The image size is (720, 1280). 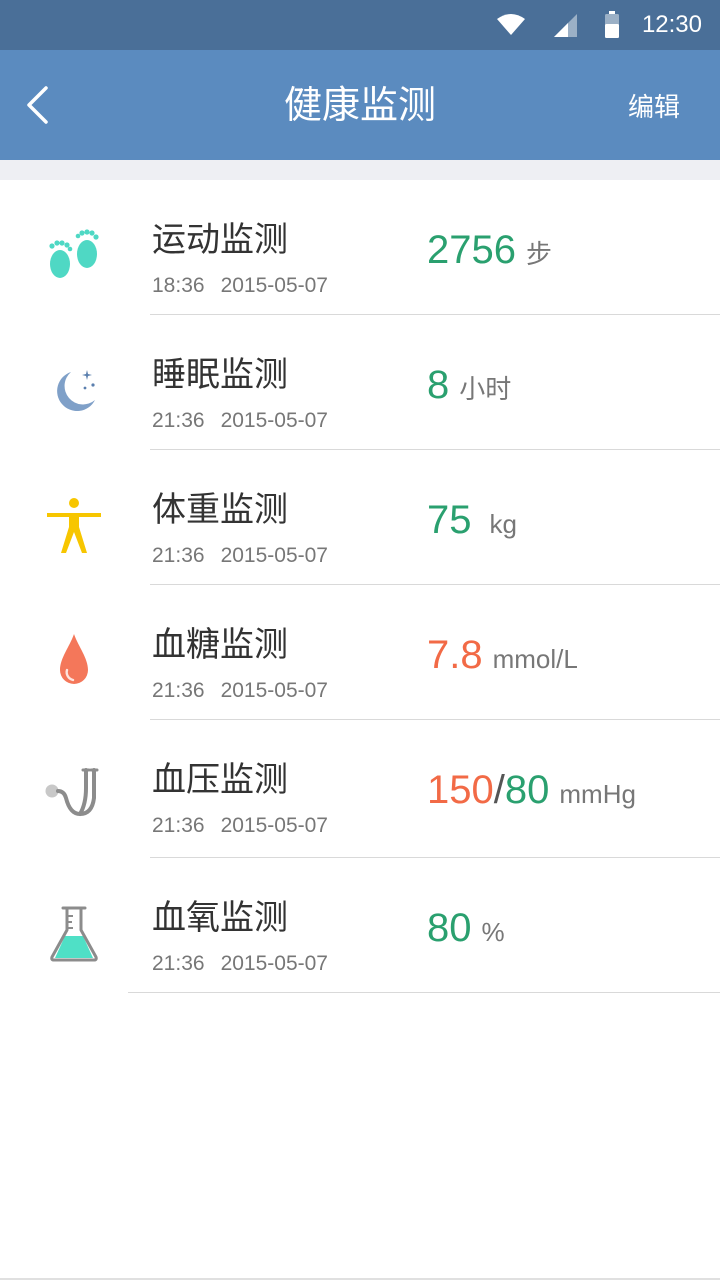 I want to click on value-number: 8, so click(x=438, y=385).